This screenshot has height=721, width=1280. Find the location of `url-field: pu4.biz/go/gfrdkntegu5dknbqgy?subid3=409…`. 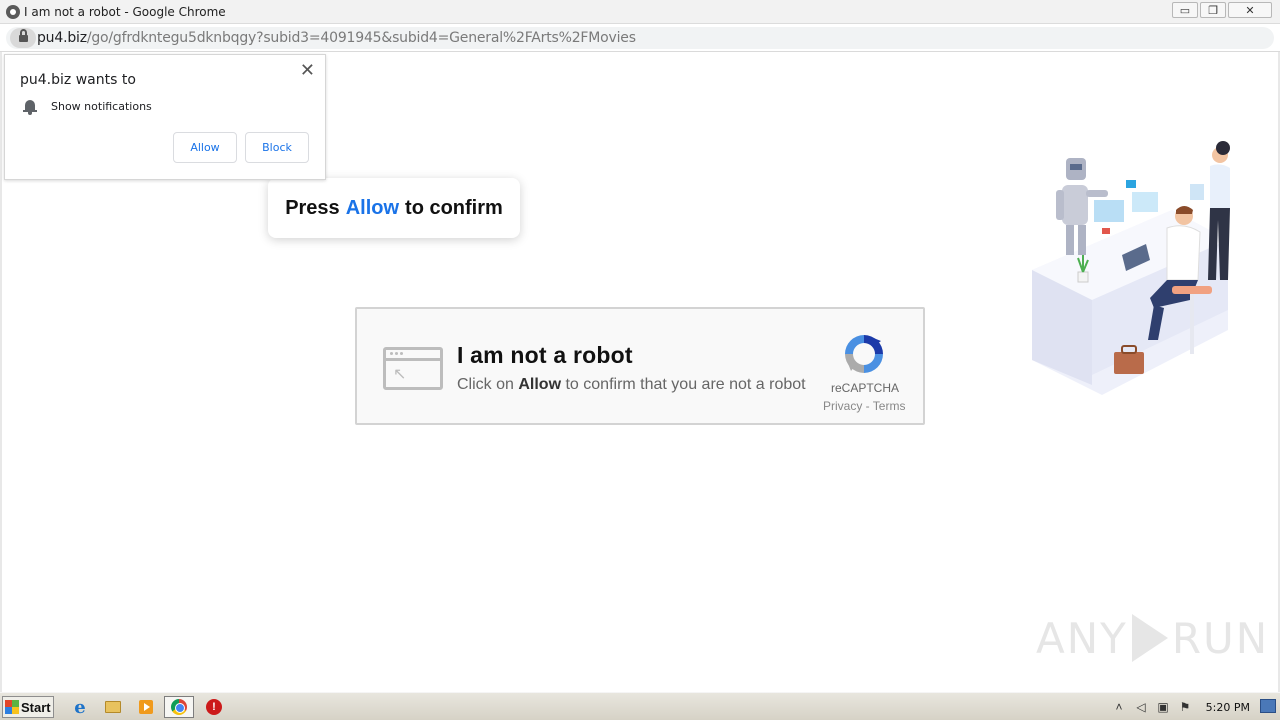

url-field: pu4.biz/go/gfrdkntegu5dknbqgy?subid3=409… is located at coordinates (640, 38).